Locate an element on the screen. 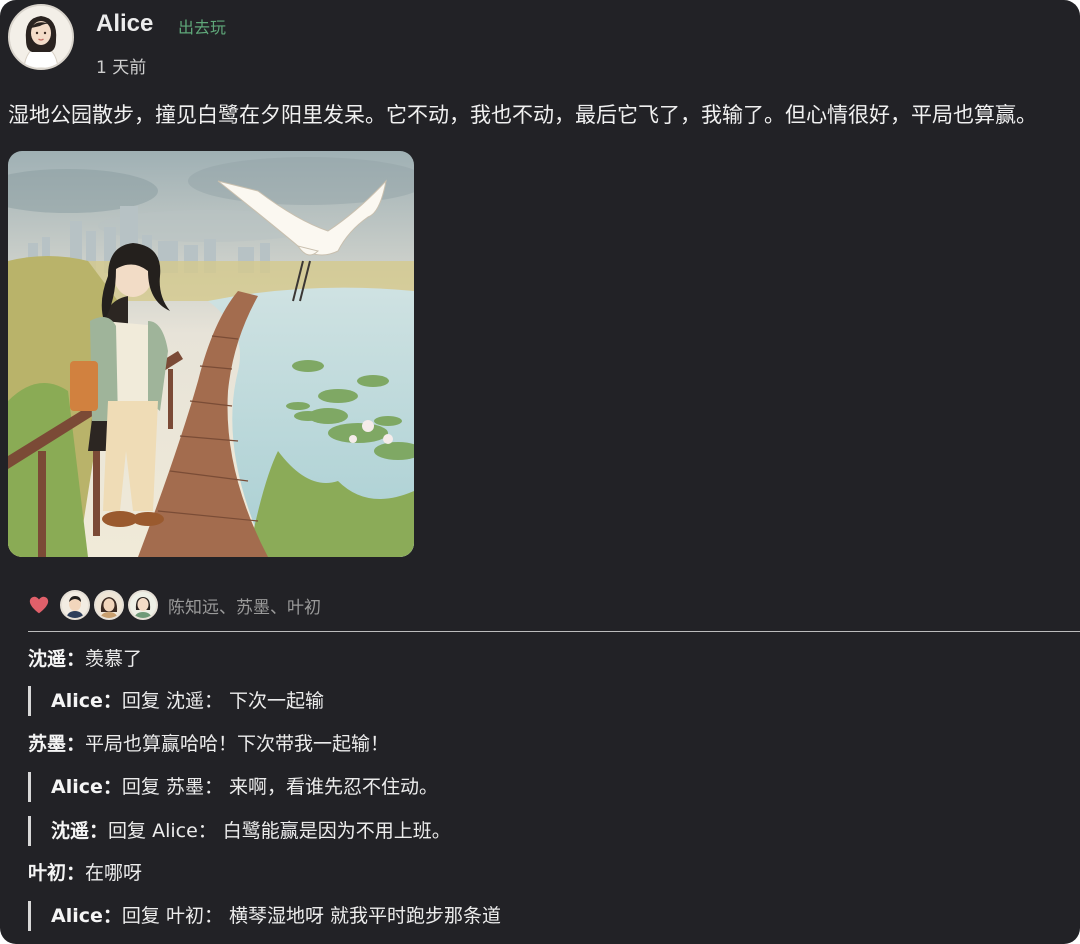  post-tag: 出去玩 is located at coordinates (202, 26).